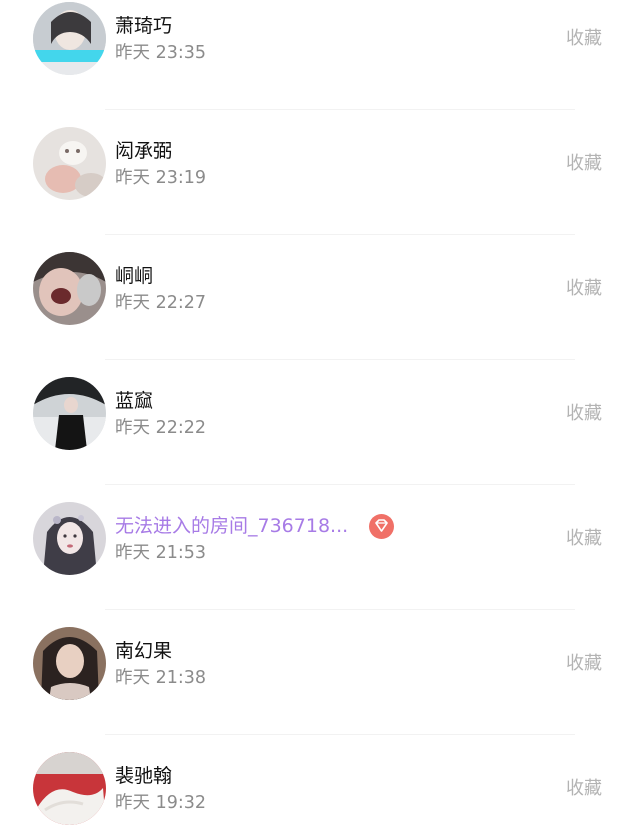 This screenshot has height=837, width=640. I want to click on timestamp: 昨天 23:19, so click(160, 178).